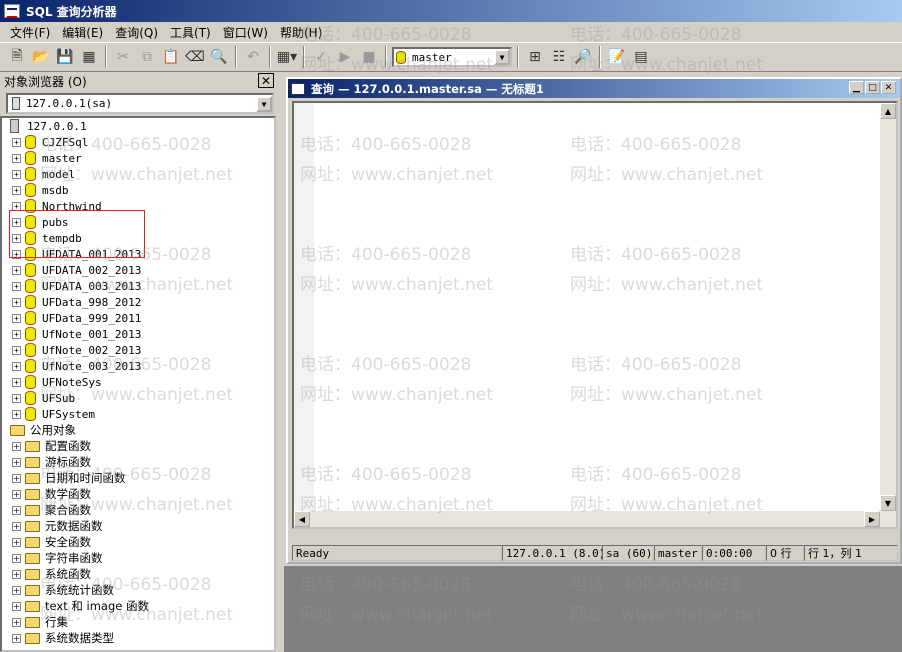 This screenshot has width=902, height=652. Describe the element at coordinates (82, 32) in the screenshot. I see `menu-edit: 编辑(E)` at that location.